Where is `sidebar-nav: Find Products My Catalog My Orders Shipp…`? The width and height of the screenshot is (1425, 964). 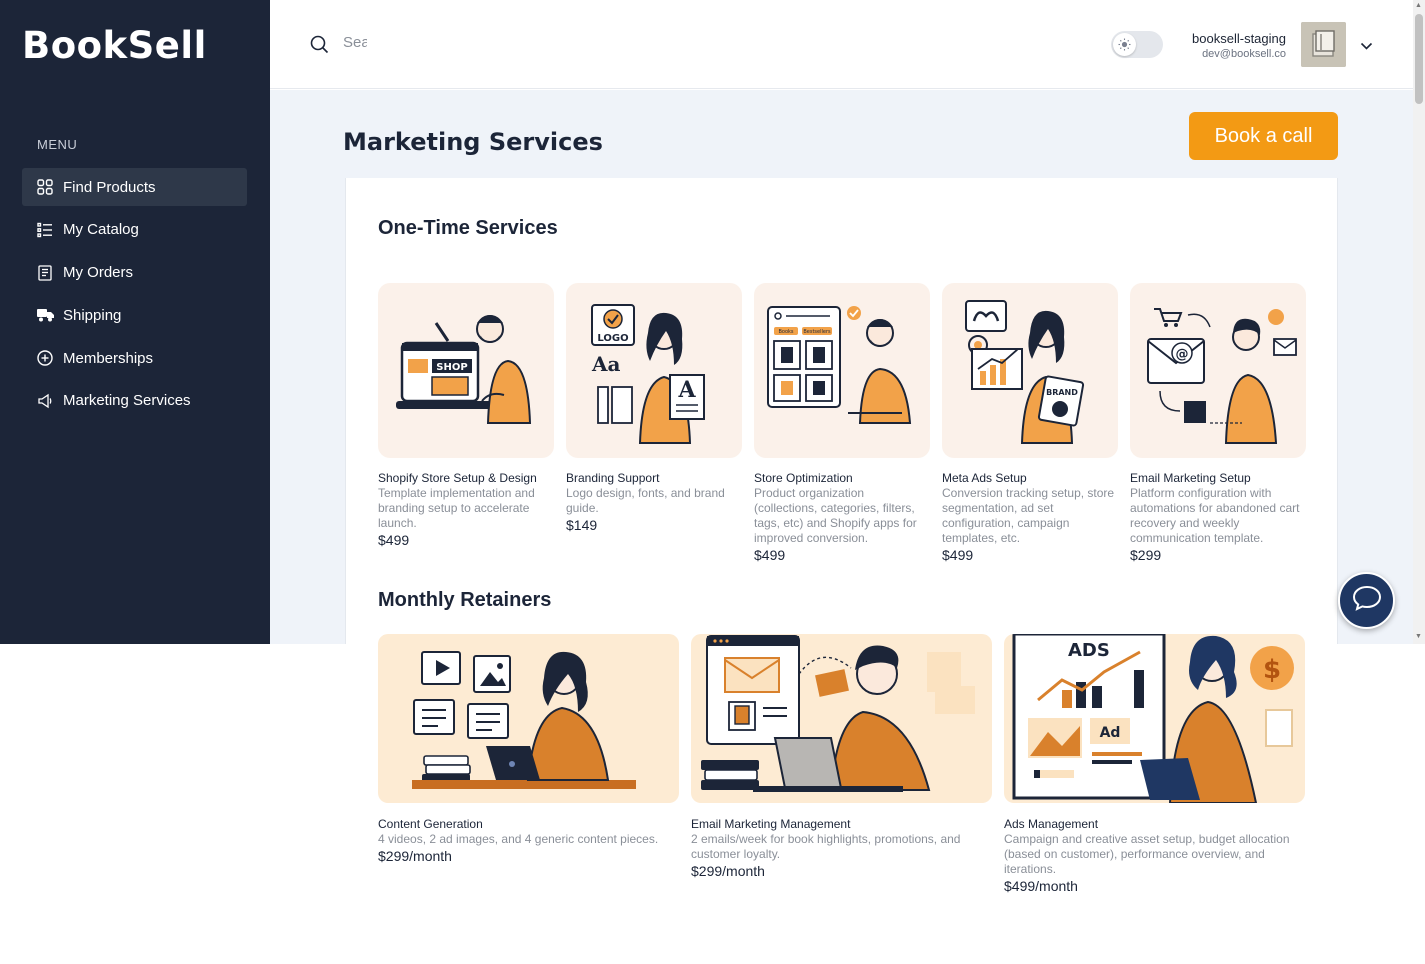 sidebar-nav: Find Products My Catalog My Orders Shipp… is located at coordinates (134, 296).